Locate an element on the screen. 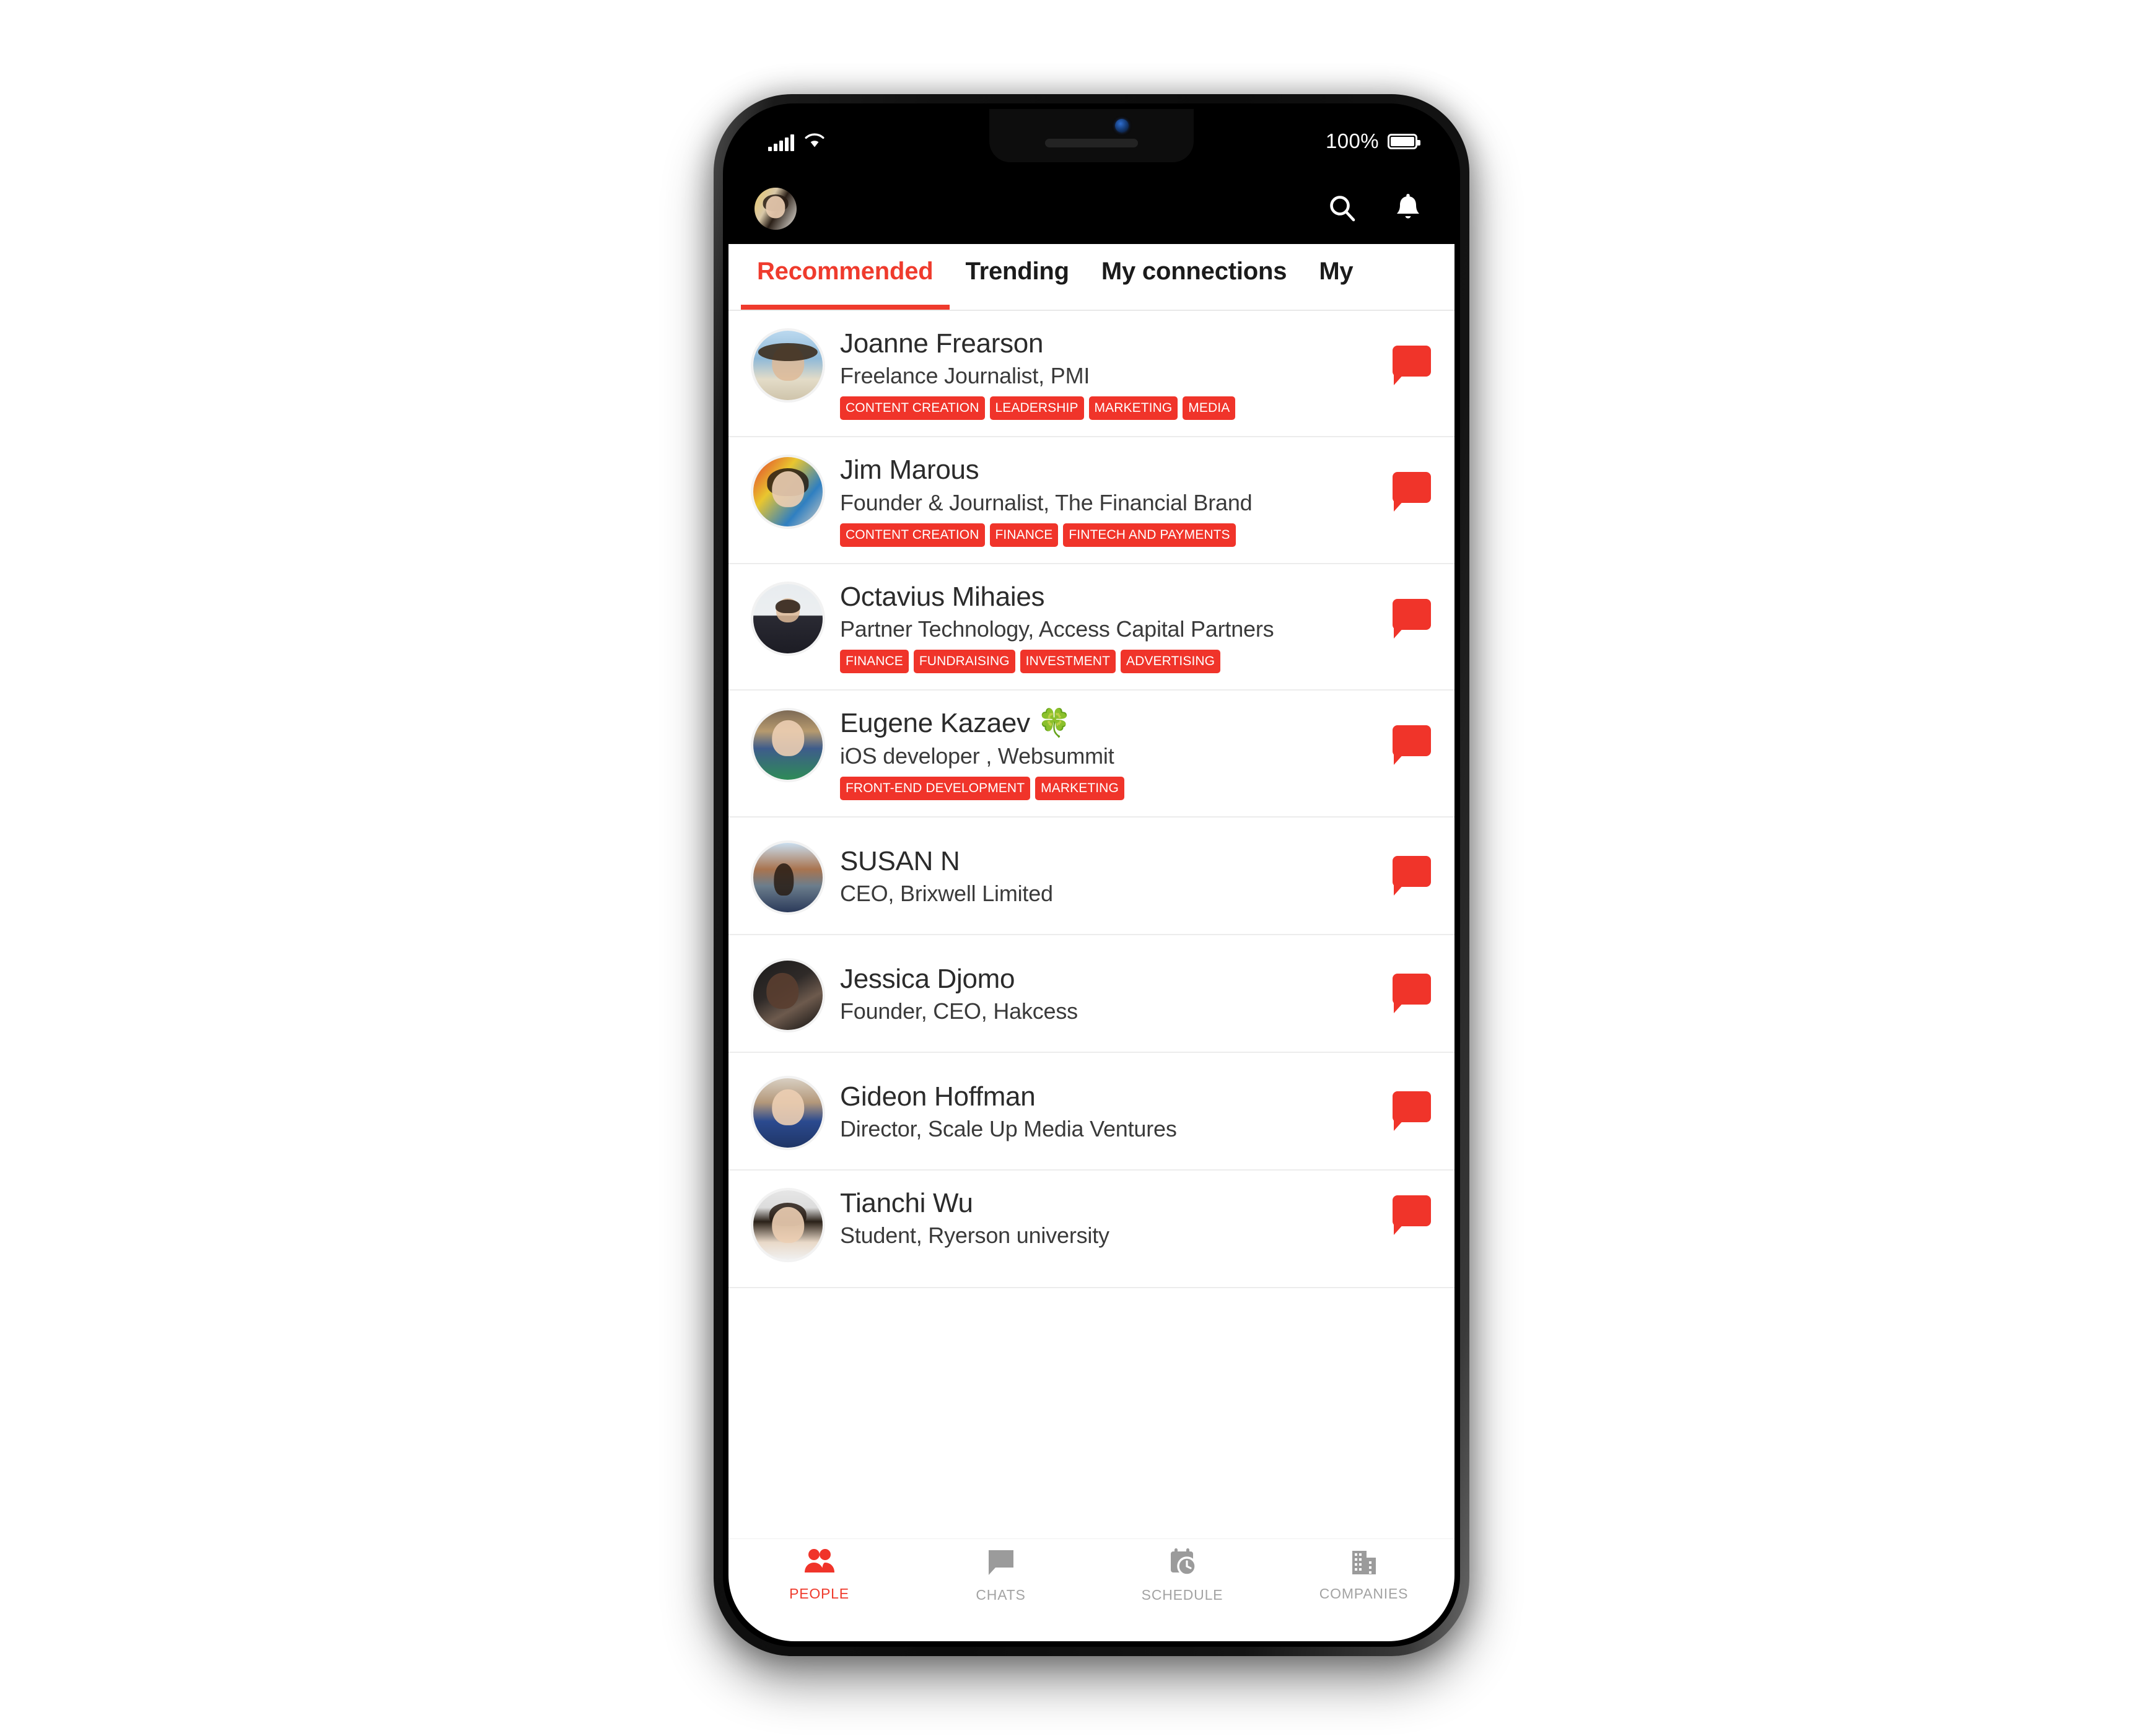 The height and width of the screenshot is (1736, 2139). nav-item-people: PEOPLE is located at coordinates (819, 1575).